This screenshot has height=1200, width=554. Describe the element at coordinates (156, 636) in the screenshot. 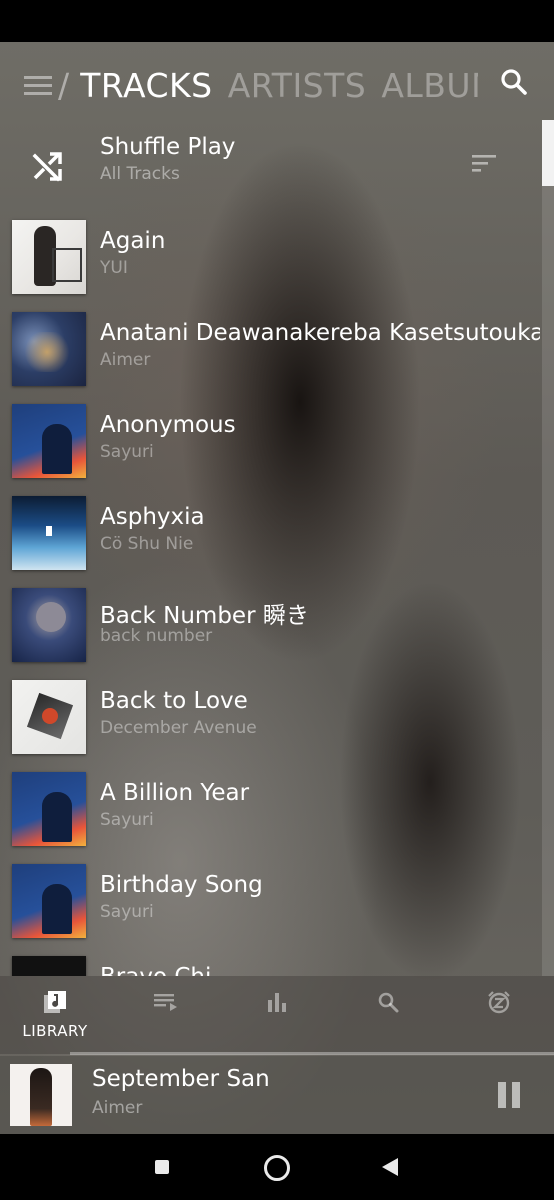

I see `track-artist: back number` at that location.